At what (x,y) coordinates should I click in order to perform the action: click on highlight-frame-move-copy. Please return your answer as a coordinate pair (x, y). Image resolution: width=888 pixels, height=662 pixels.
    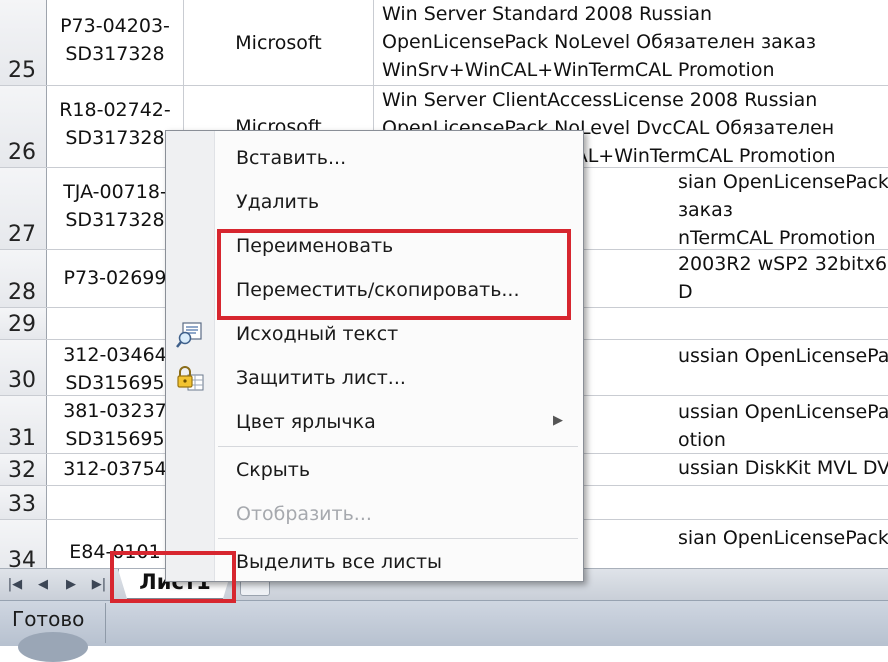
    Looking at the image, I should click on (394, 274).